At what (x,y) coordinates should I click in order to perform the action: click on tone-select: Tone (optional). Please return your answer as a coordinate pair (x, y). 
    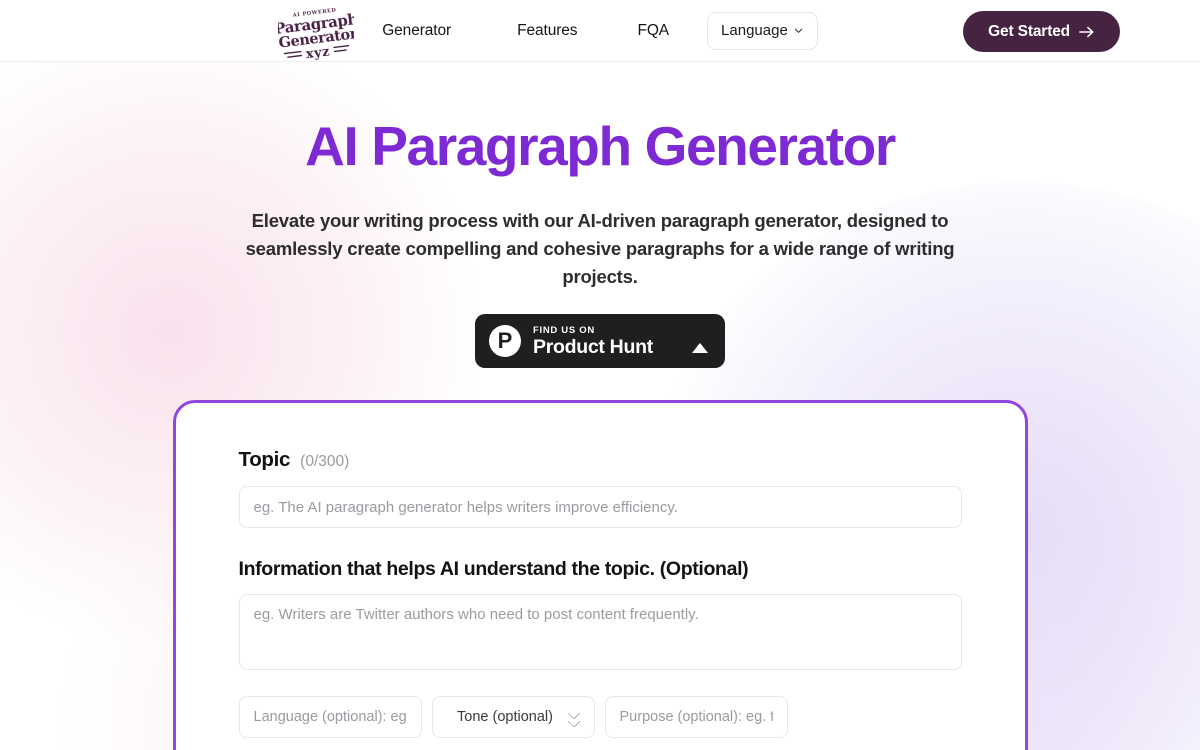
    Looking at the image, I should click on (513, 717).